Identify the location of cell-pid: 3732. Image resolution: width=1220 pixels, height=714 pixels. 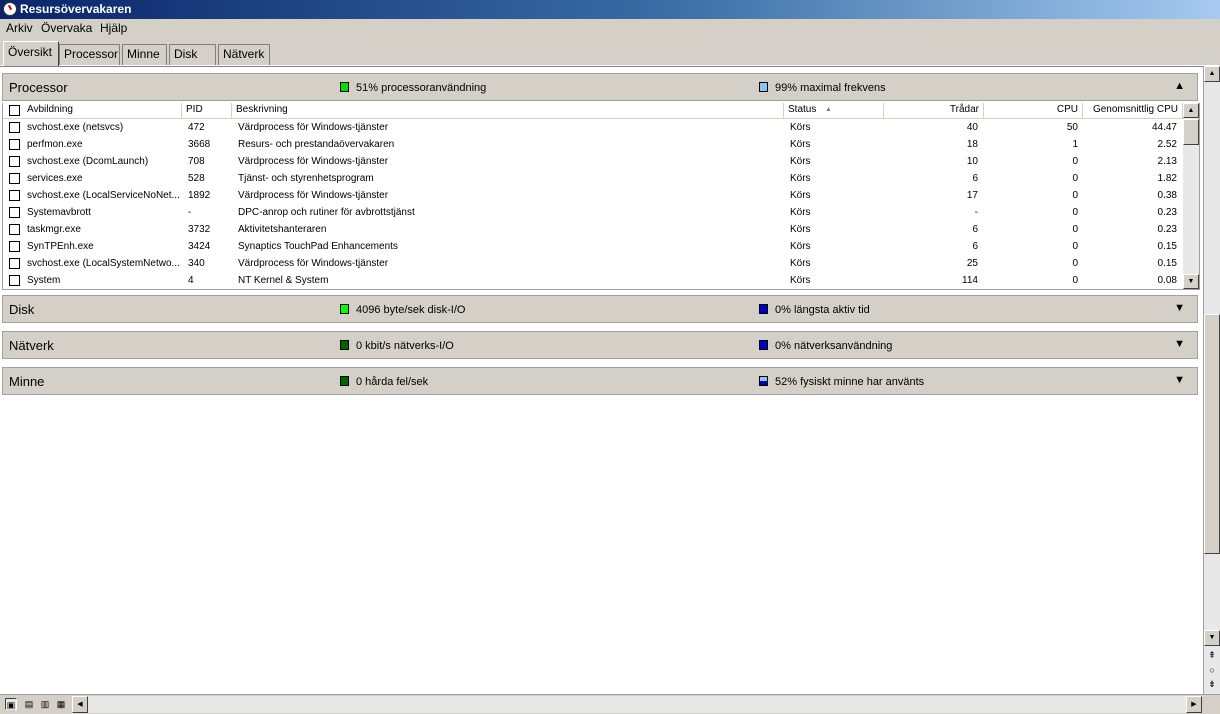
(199, 229).